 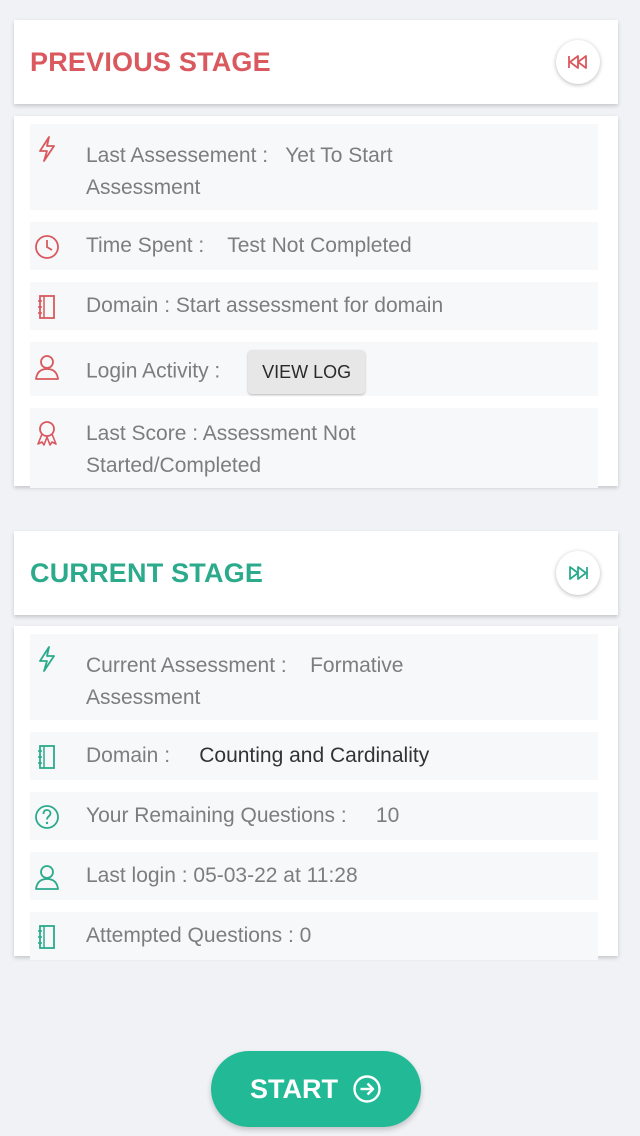 I want to click on remaining-questions-row: Your Remaining Questions : 10, so click(x=314, y=816).